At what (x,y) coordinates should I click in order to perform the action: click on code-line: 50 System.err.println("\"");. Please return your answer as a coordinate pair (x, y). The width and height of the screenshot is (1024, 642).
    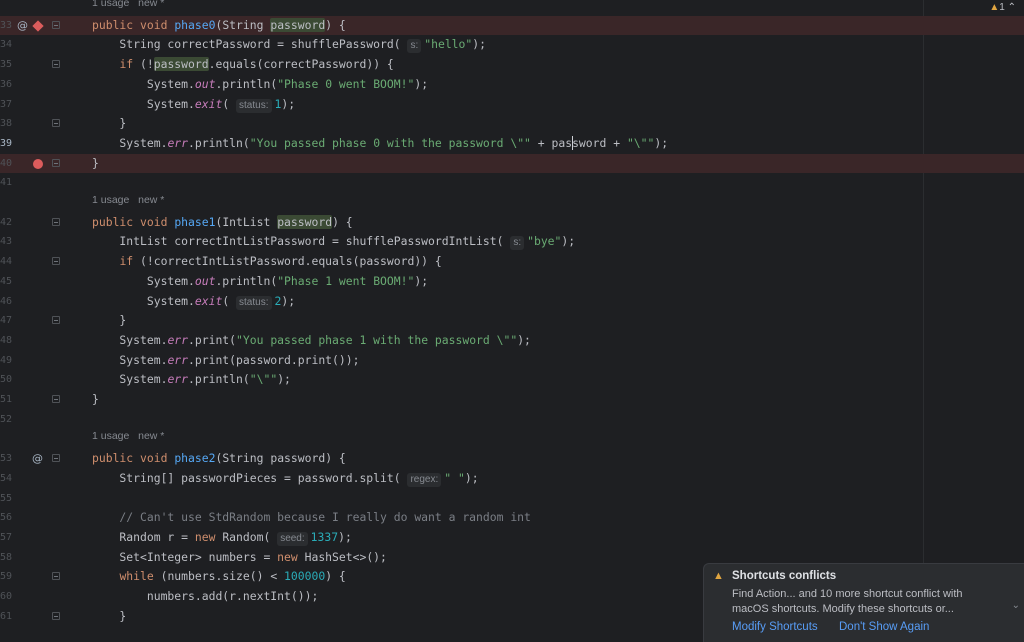
    Looking at the image, I should click on (512, 380).